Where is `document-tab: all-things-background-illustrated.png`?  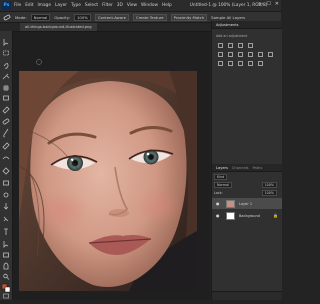
document-tab: all-things-background-illustrated.png is located at coordinates (58, 27).